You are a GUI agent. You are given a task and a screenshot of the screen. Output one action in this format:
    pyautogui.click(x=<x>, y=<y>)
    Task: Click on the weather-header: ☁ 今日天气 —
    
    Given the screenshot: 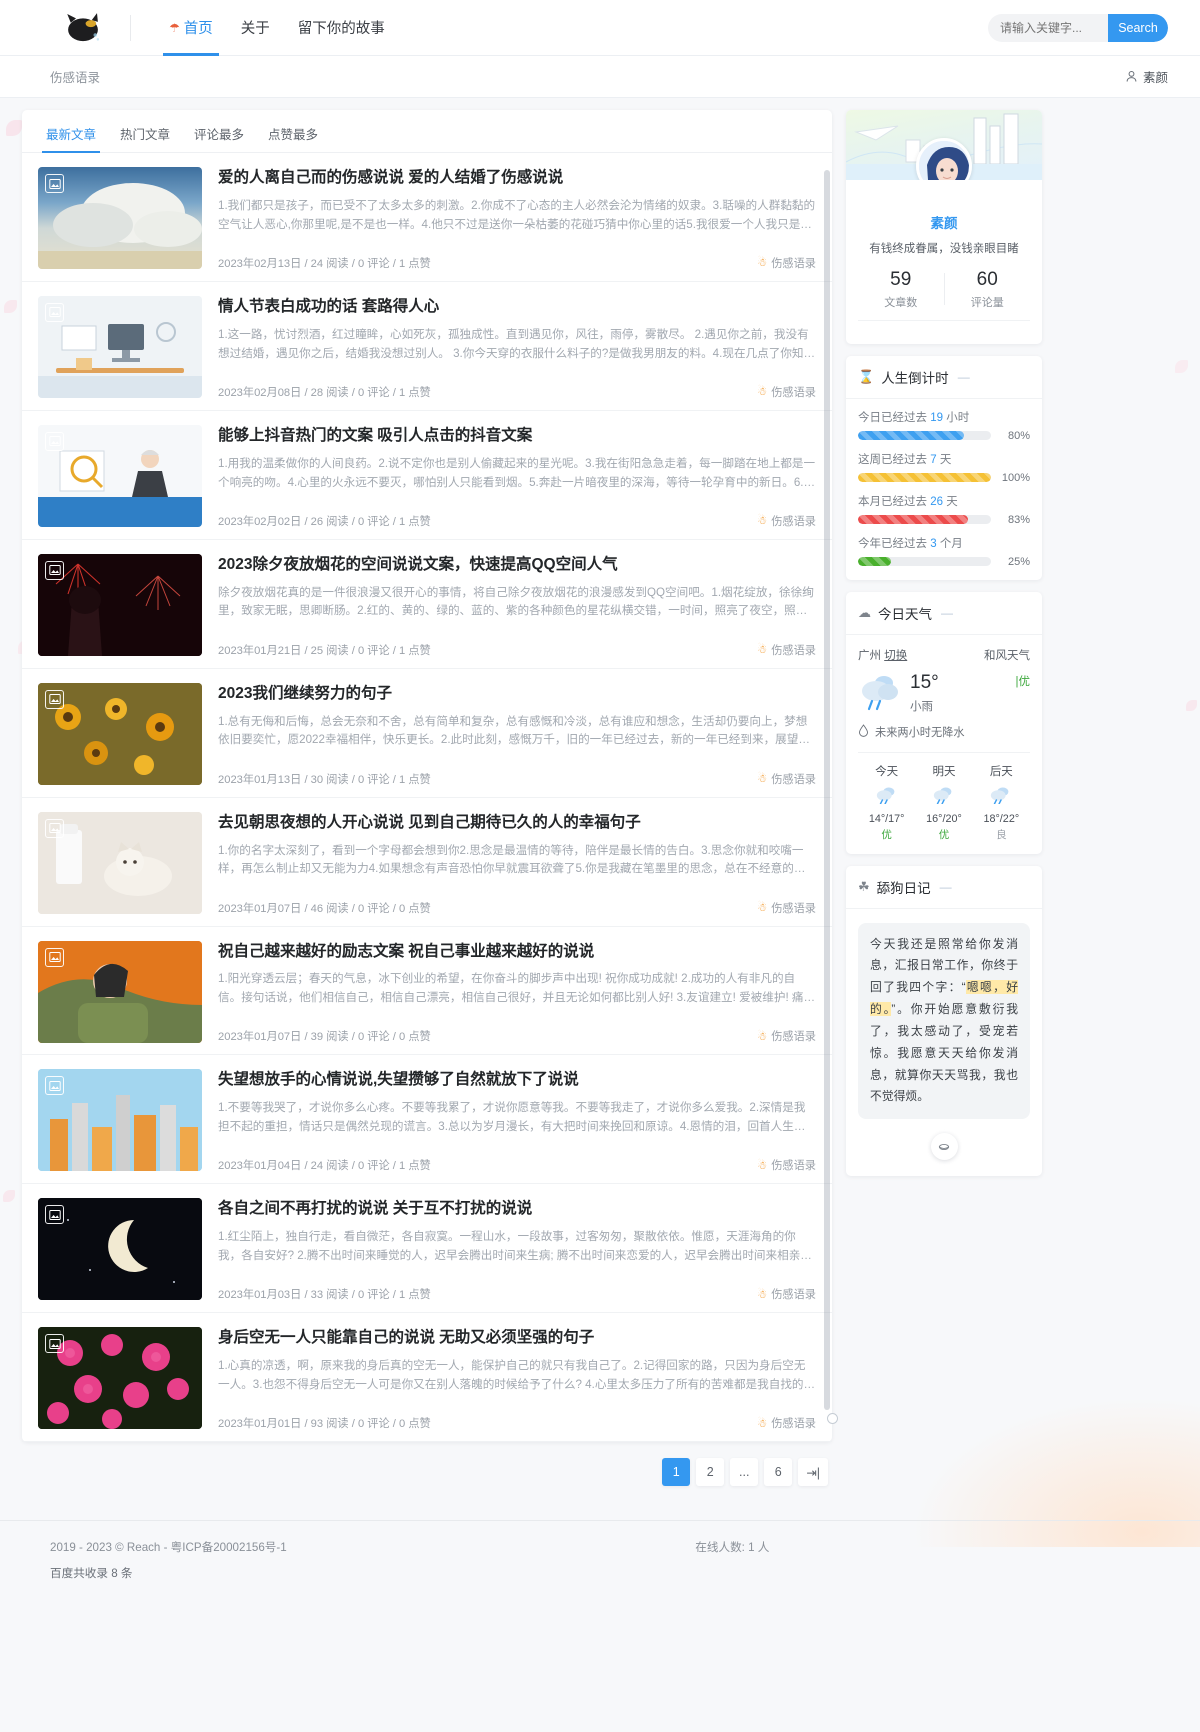 What is the action you would take?
    pyautogui.click(x=944, y=613)
    